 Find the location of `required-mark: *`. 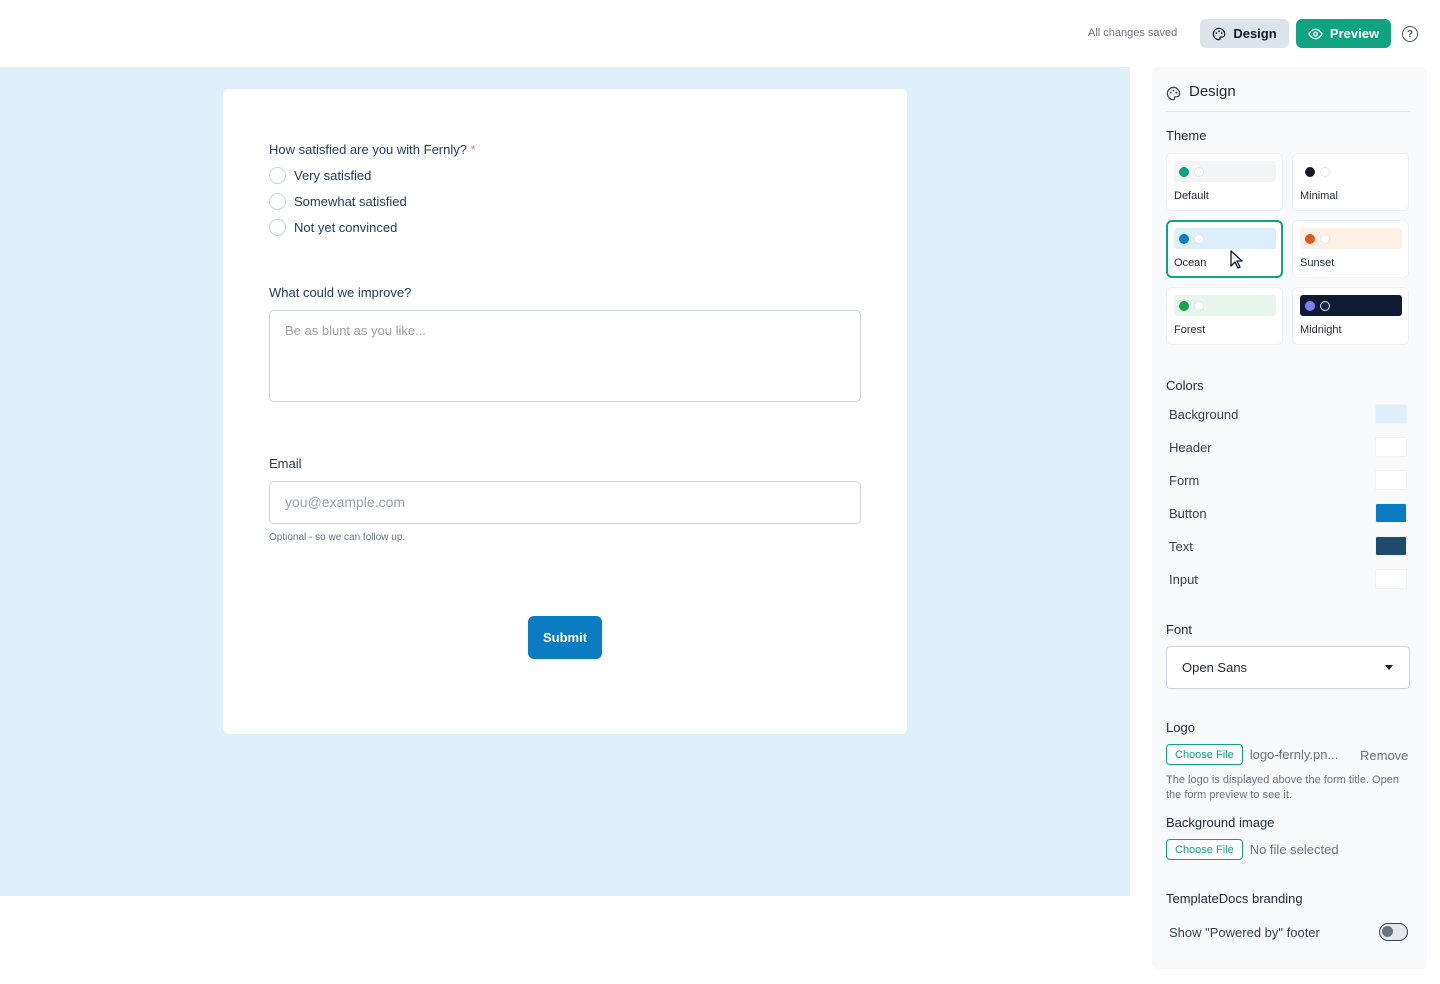

required-mark: * is located at coordinates (473, 149).